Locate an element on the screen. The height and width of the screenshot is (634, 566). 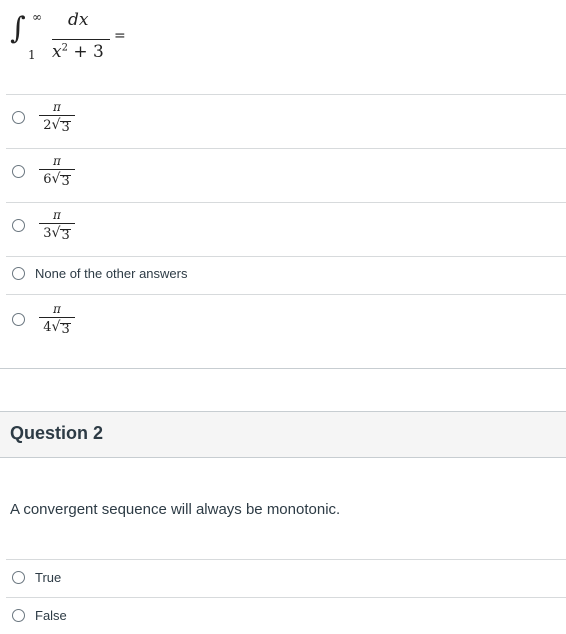
denominator-constant: + 3 is located at coordinates (85, 52).